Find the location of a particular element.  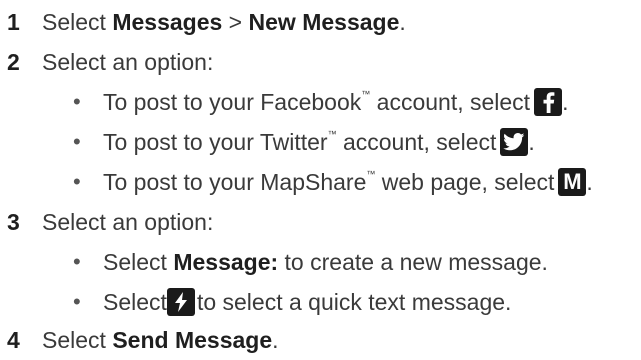

step-3: 3 Select an option: is located at coordinates (106, 222).